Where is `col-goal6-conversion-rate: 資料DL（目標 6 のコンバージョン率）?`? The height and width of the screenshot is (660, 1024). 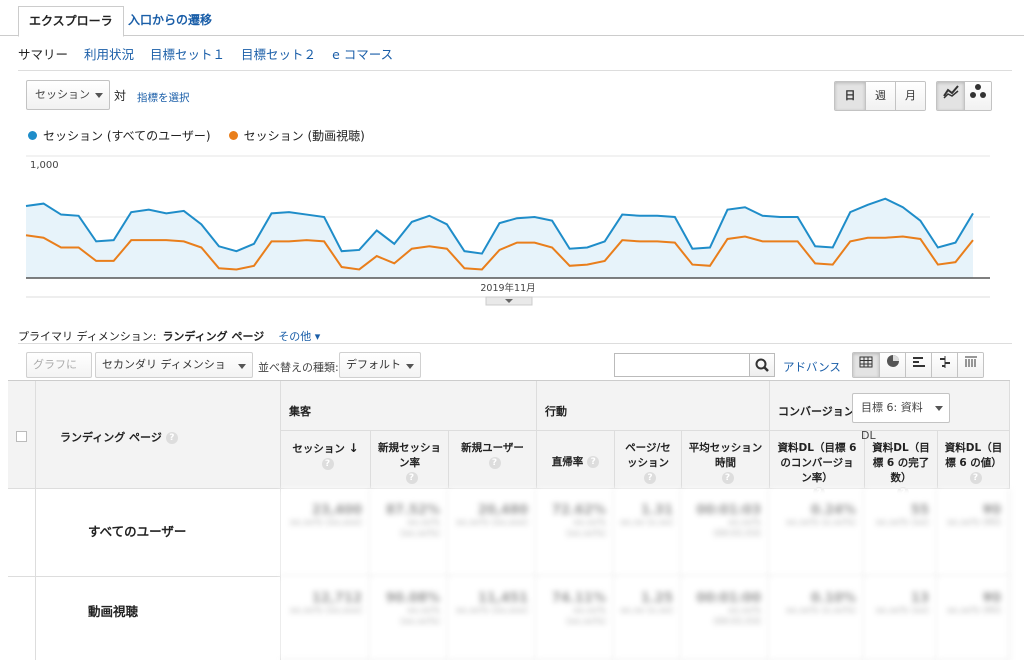 col-goal6-conversion-rate: 資料DL（目標 6 のコンバージョン率）? is located at coordinates (817, 465).